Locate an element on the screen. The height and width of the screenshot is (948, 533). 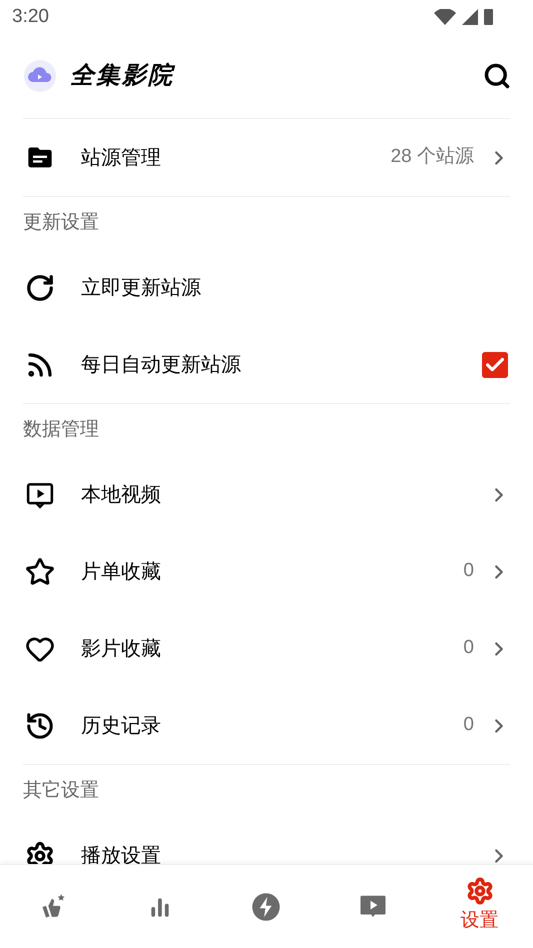
status-time: 3:20 is located at coordinates (30, 16).